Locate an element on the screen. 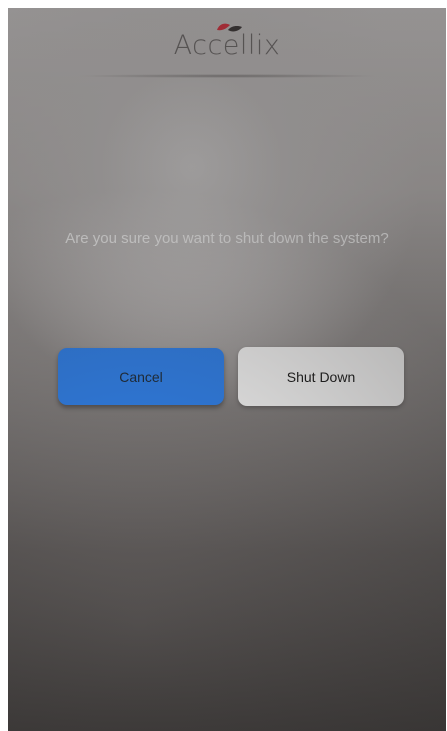 The height and width of the screenshot is (731, 447). shut-down-button-label: Shut Down is located at coordinates (321, 376).